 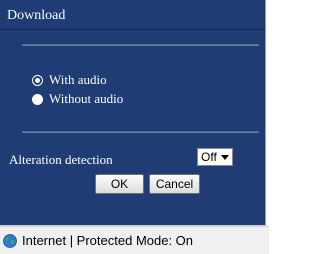 What do you see at coordinates (61, 159) in the screenshot?
I see `alteration-detection-label: Alteration detection` at bounding box center [61, 159].